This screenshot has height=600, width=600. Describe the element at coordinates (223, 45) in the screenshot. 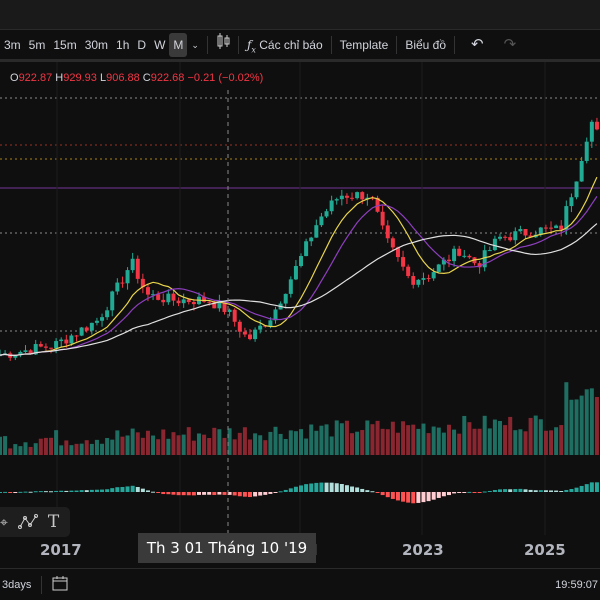

I see `candle-type-icon` at that location.